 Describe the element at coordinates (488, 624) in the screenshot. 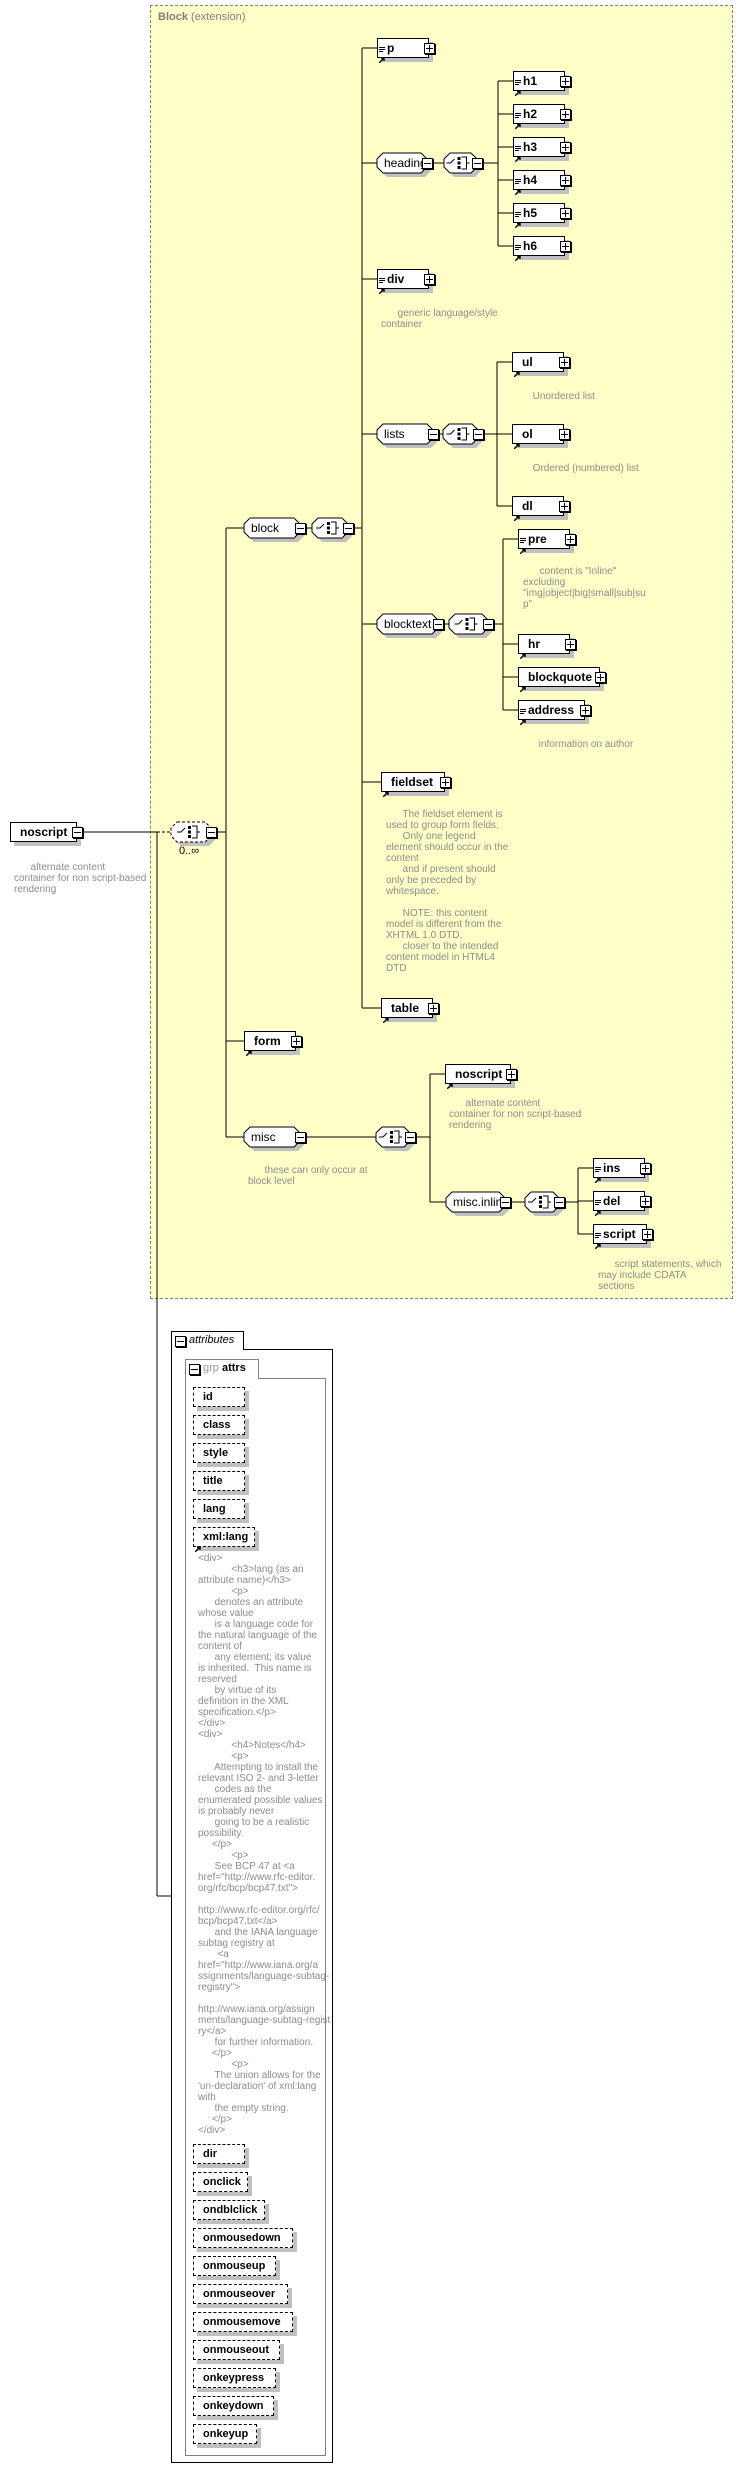

I see `collapse-choice-blocktext-icon` at that location.